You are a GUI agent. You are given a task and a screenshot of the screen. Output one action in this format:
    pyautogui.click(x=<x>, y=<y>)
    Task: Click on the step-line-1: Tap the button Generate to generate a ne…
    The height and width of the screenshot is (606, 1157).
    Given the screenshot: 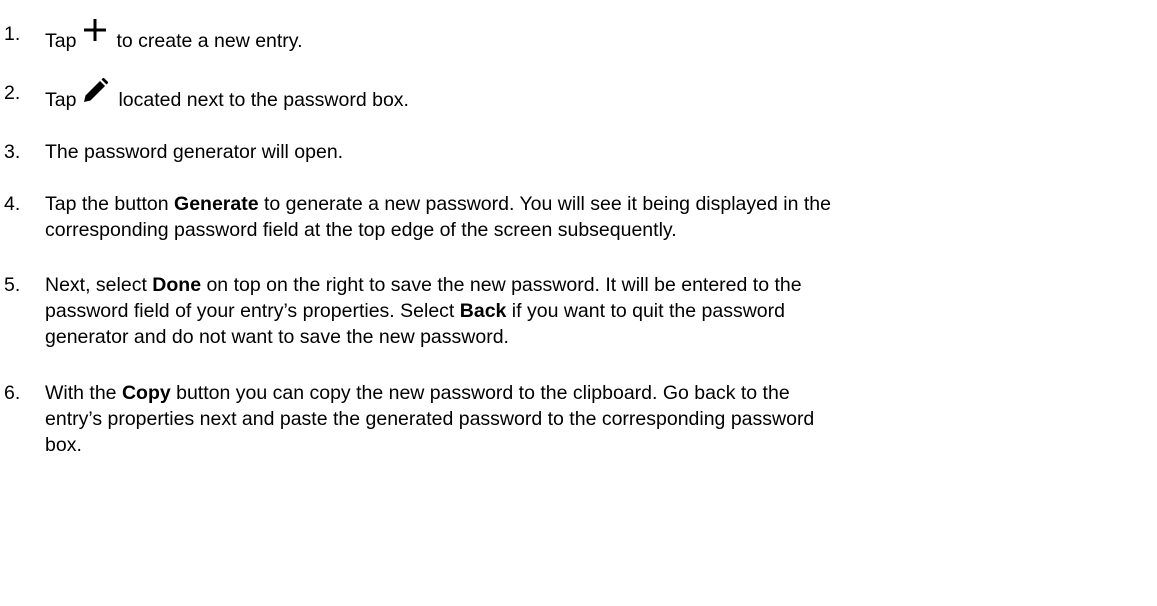 What is the action you would take?
    pyautogui.click(x=599, y=204)
    